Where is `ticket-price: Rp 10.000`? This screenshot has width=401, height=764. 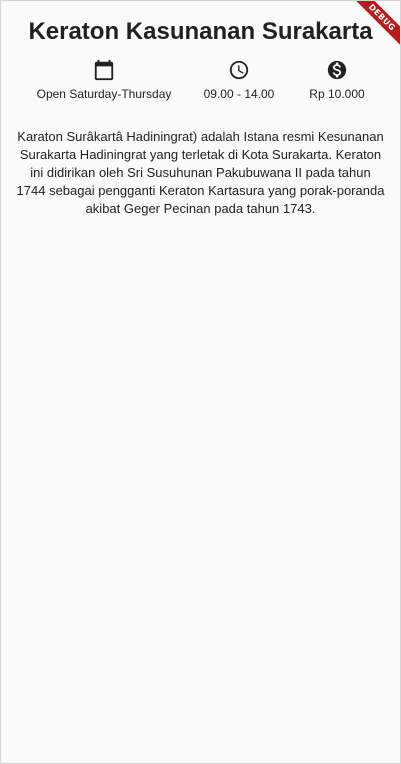 ticket-price: Rp 10.000 is located at coordinates (328, 80).